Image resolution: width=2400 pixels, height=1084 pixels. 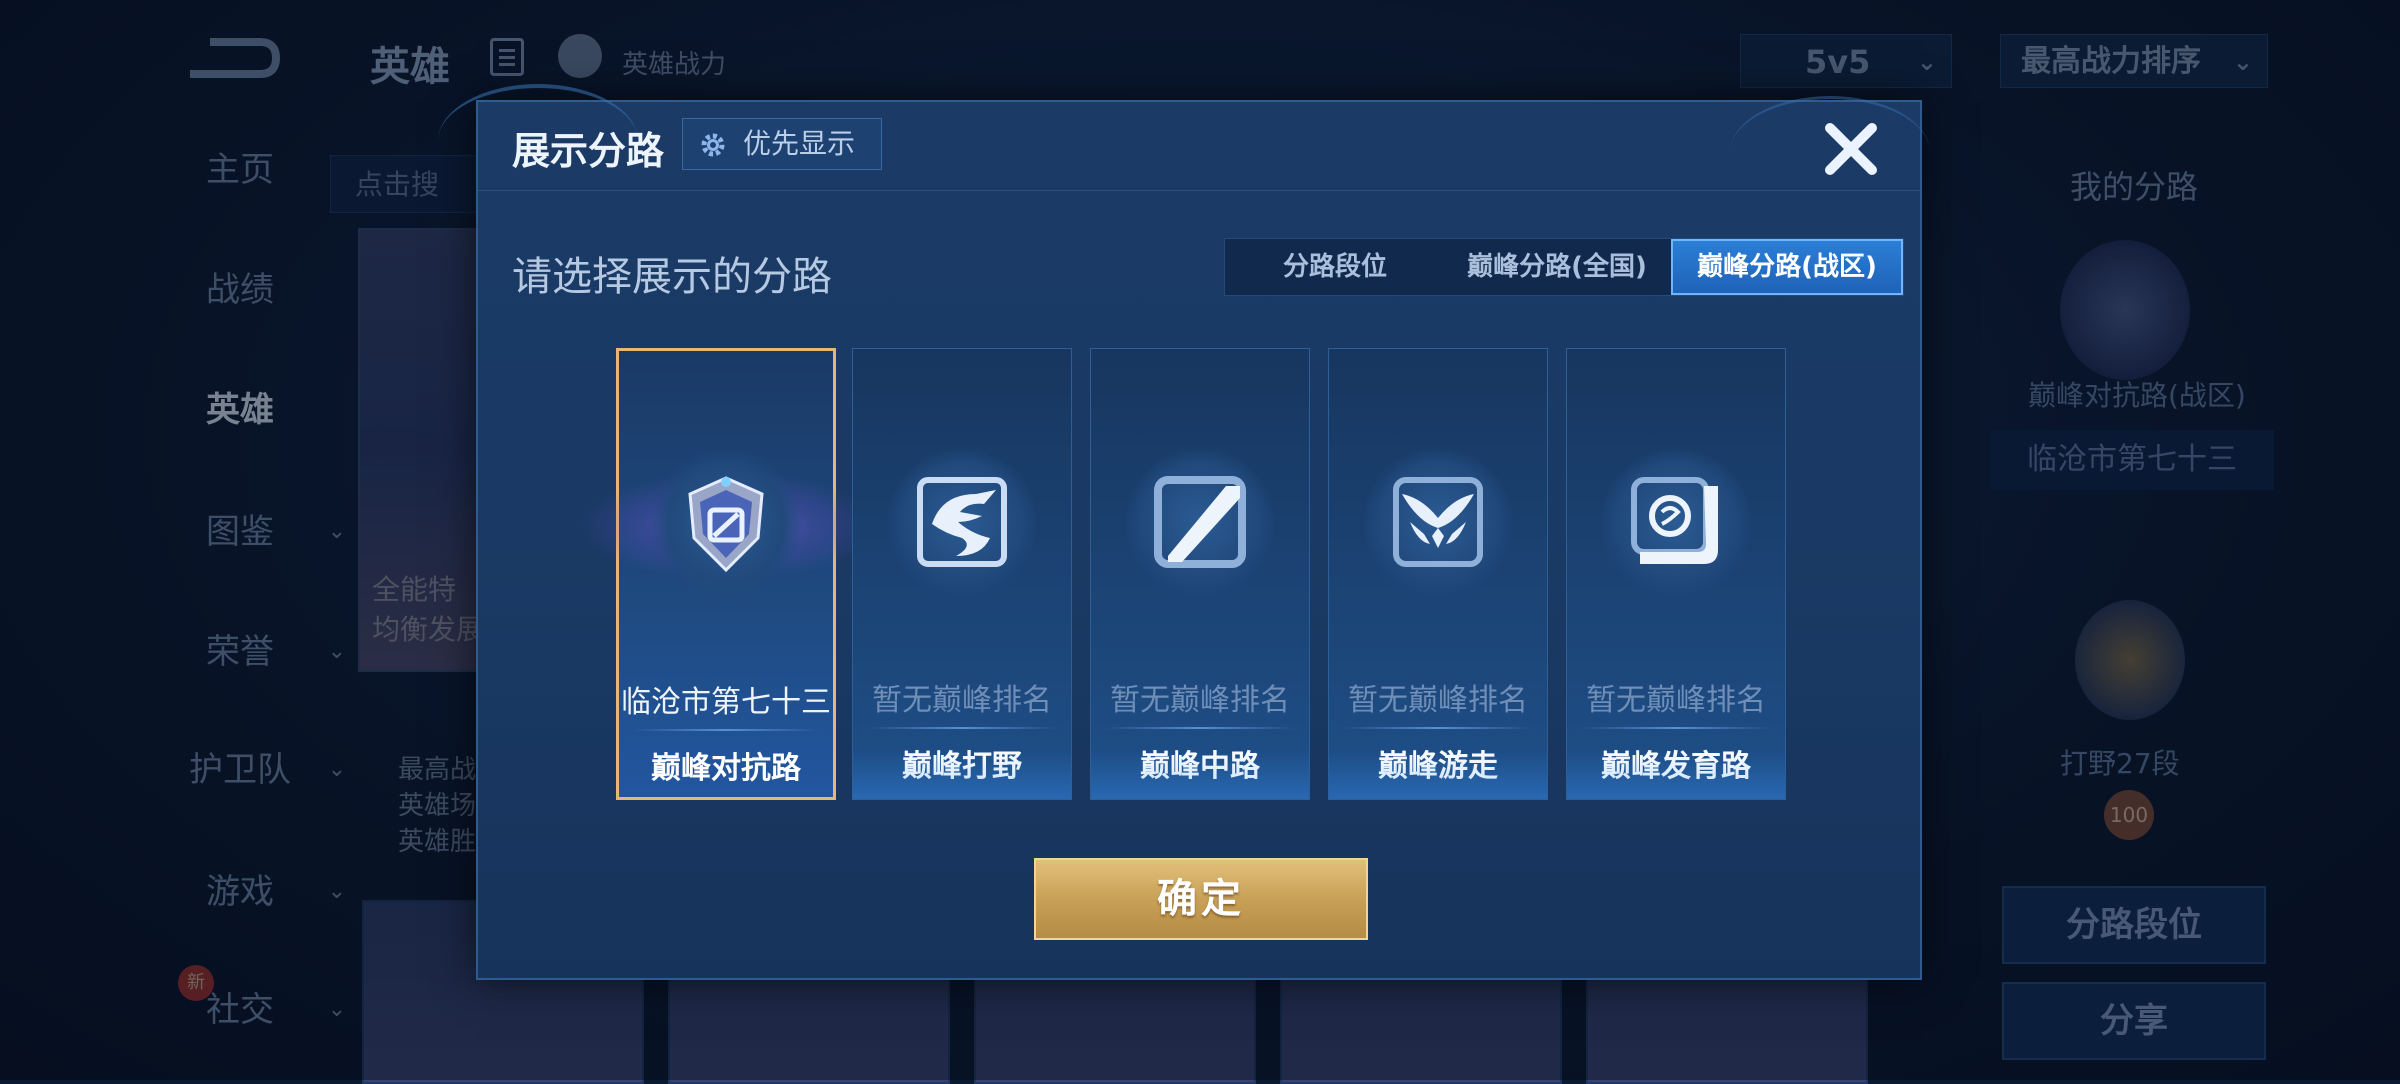 I want to click on lane-tabs: 分路段位 巅峰分路(全国) 巅峰分路(战区), so click(x=1564, y=267).